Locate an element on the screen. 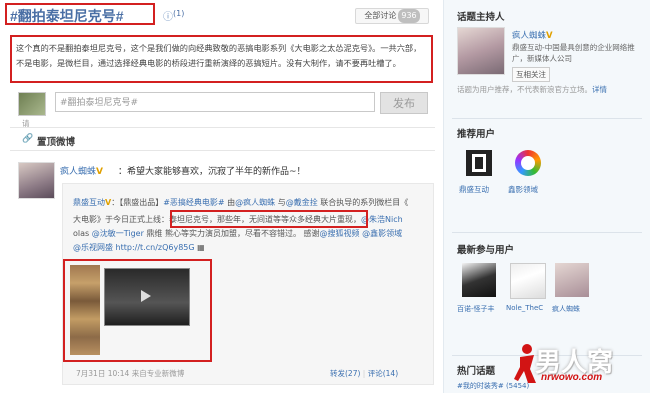 The width and height of the screenshot is (650, 393). quoted-text: ：【鼎盛出品】 is located at coordinates (137, 202).